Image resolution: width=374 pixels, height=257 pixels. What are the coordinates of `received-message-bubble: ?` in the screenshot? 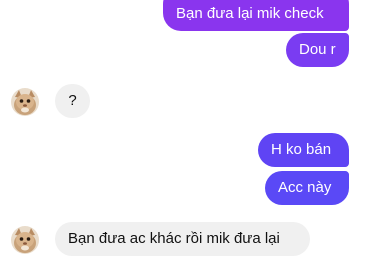 It's located at (72, 101).